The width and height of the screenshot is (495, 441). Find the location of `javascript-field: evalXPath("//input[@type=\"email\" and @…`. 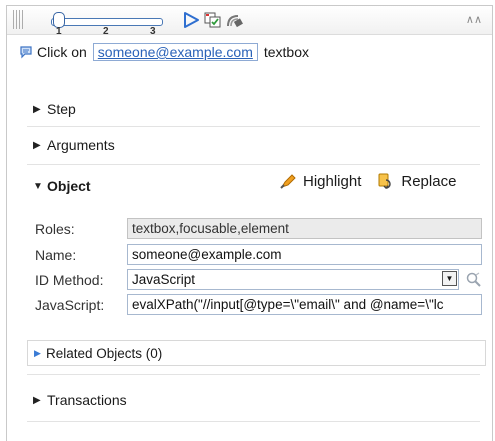

javascript-field: evalXPath("//input[@type=\"email\" and @… is located at coordinates (304, 304).